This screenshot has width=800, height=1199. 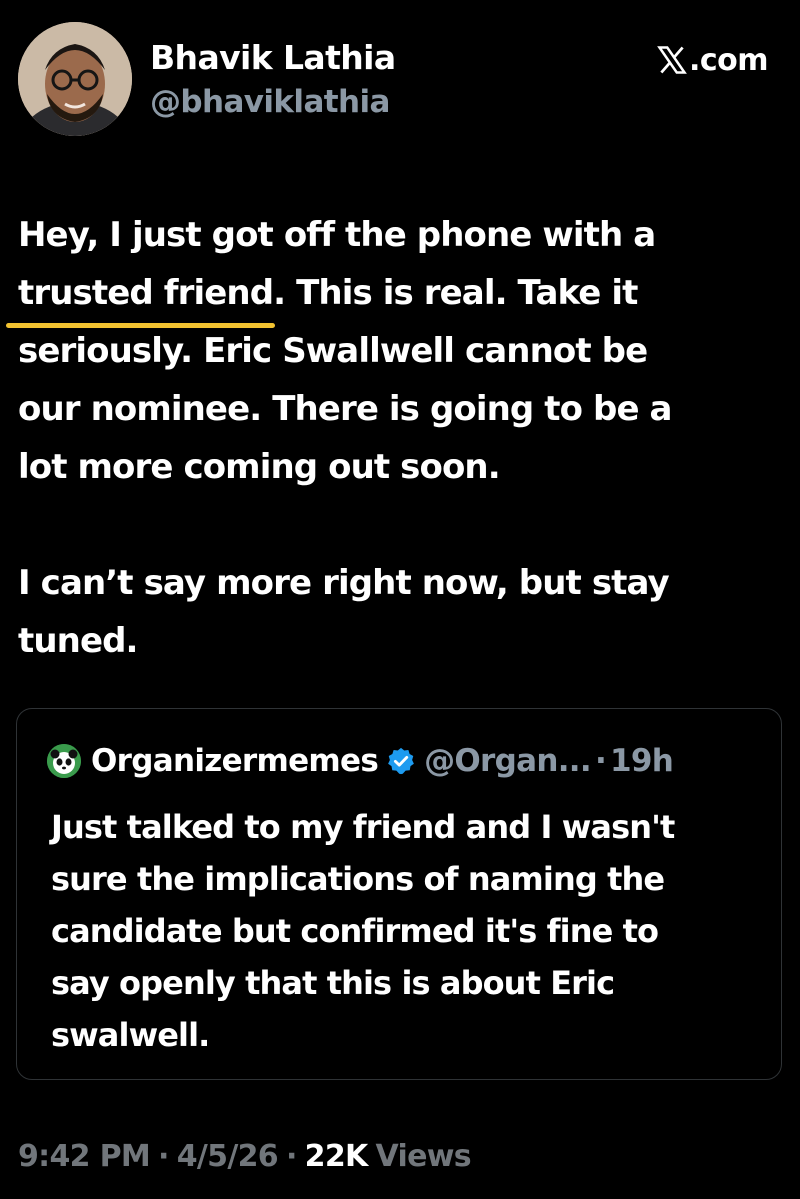 What do you see at coordinates (333, 351) in the screenshot?
I see `tweet-line: seriously. Eric Swallwell cannot be` at bounding box center [333, 351].